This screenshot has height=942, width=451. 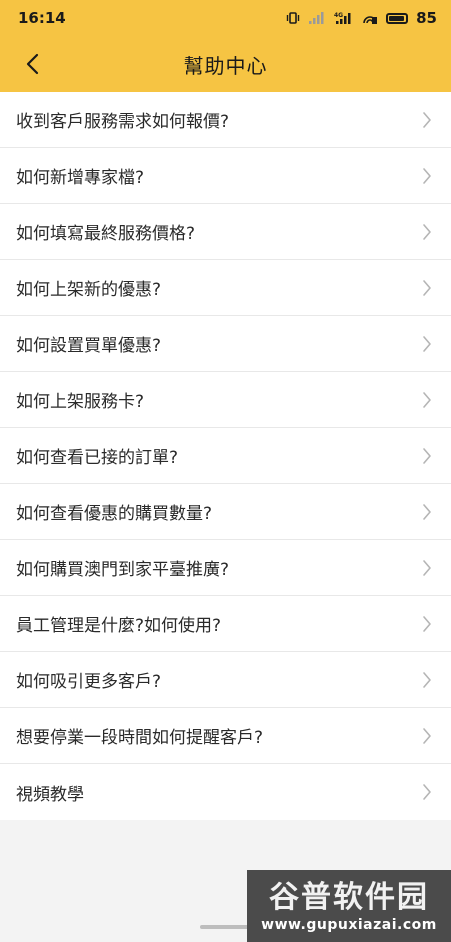 I want to click on list-item: 視頻教學, so click(x=225, y=792).